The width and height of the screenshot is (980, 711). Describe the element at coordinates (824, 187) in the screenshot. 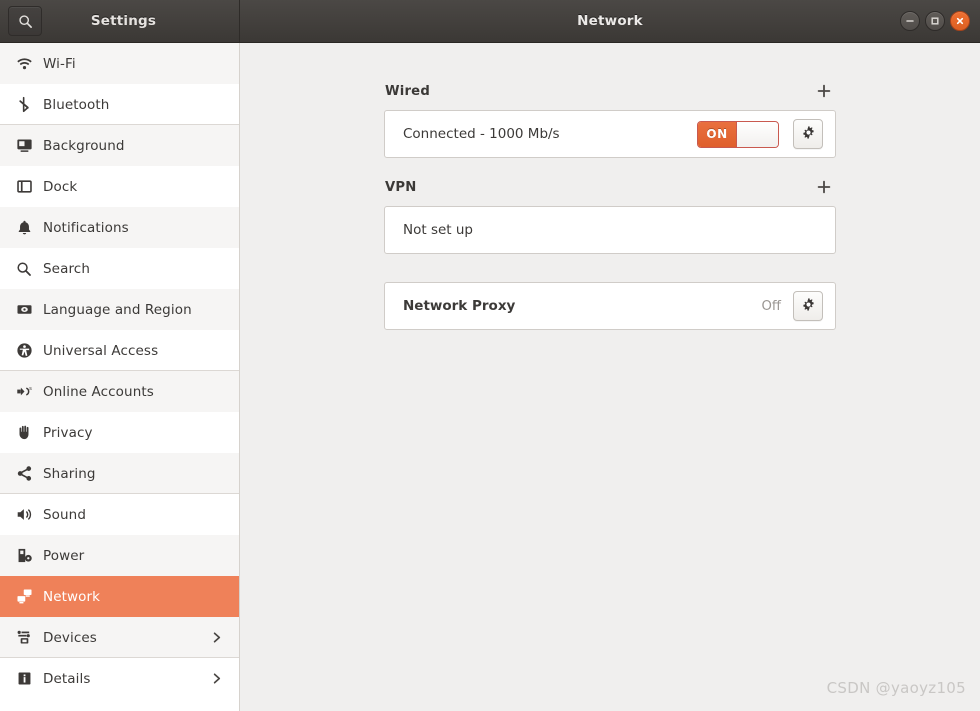

I see `add-vpn-button` at that location.